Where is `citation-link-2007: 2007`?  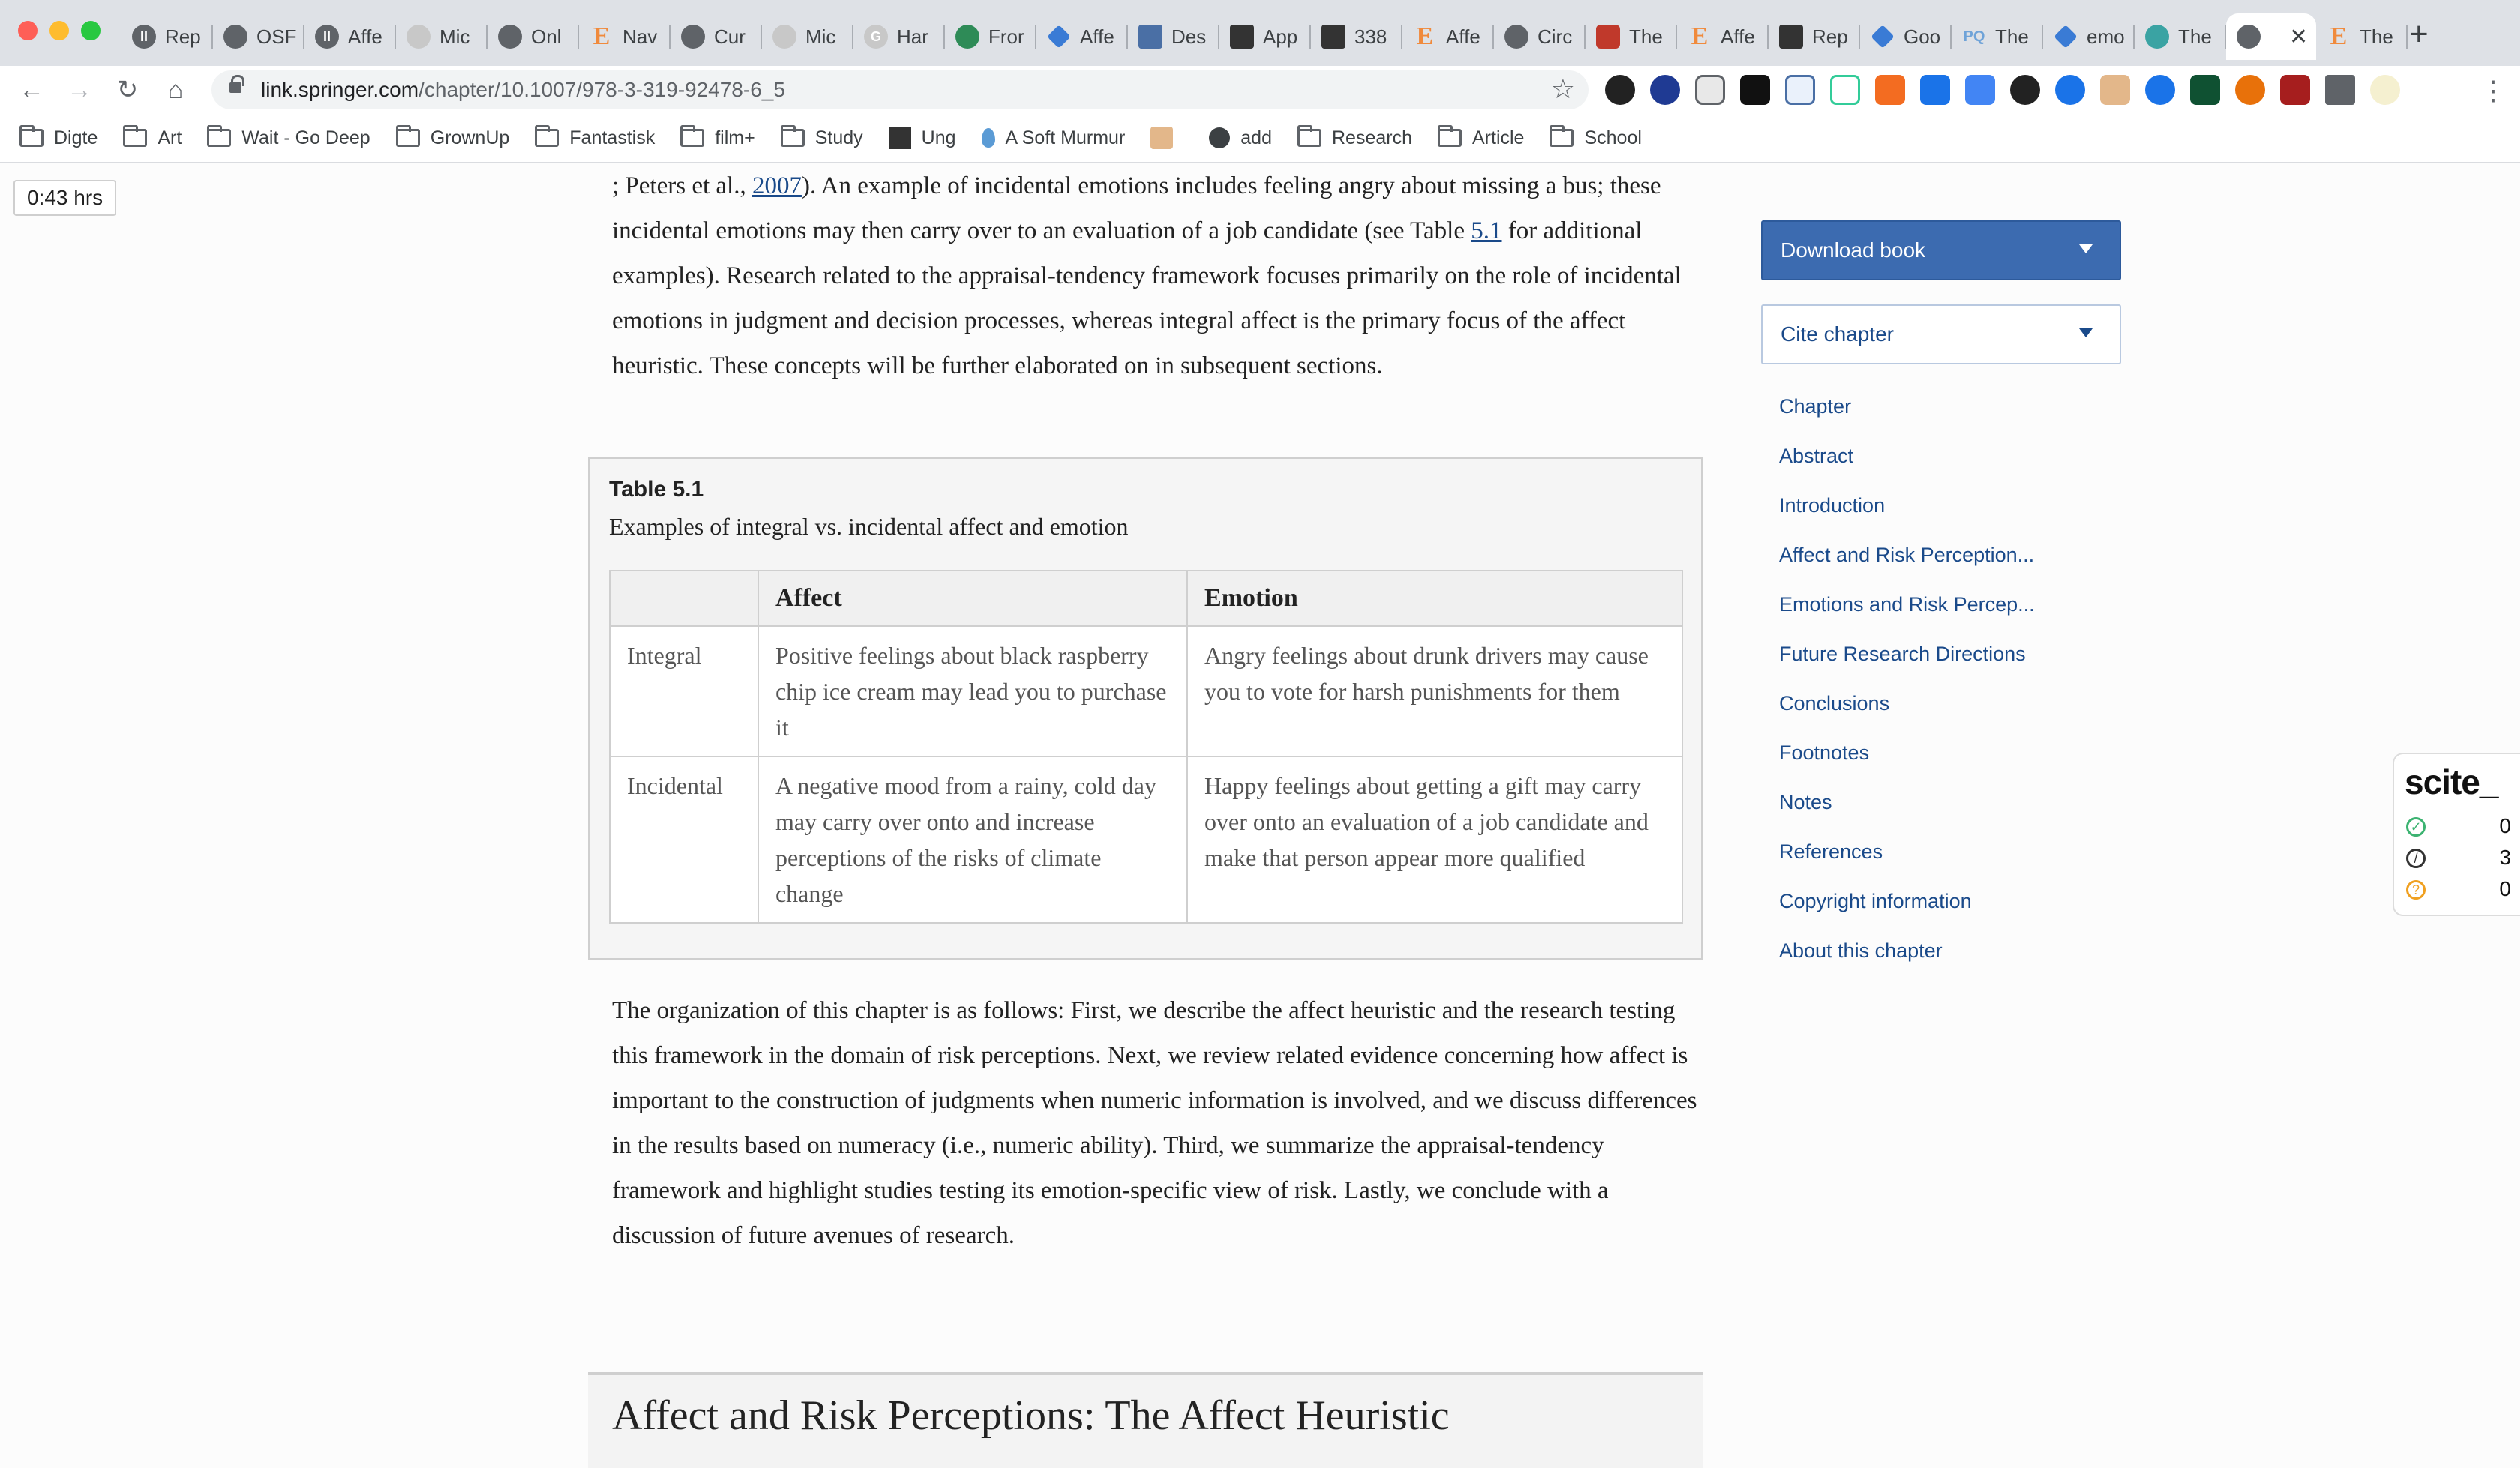
citation-link-2007: 2007 is located at coordinates (777, 185).